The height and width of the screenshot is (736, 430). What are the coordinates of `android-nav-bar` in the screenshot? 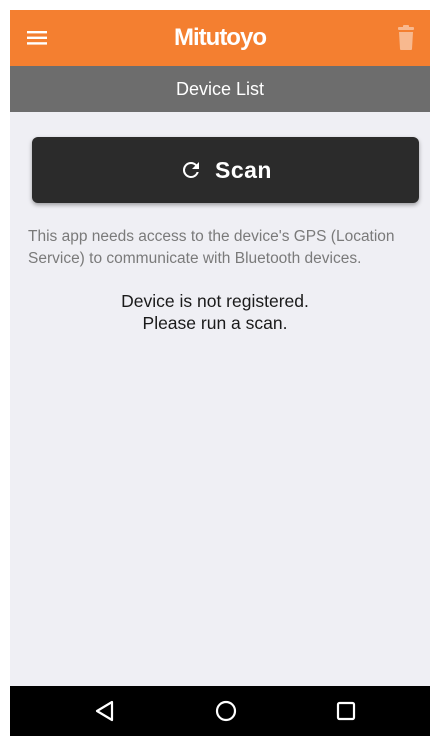 It's located at (220, 711).